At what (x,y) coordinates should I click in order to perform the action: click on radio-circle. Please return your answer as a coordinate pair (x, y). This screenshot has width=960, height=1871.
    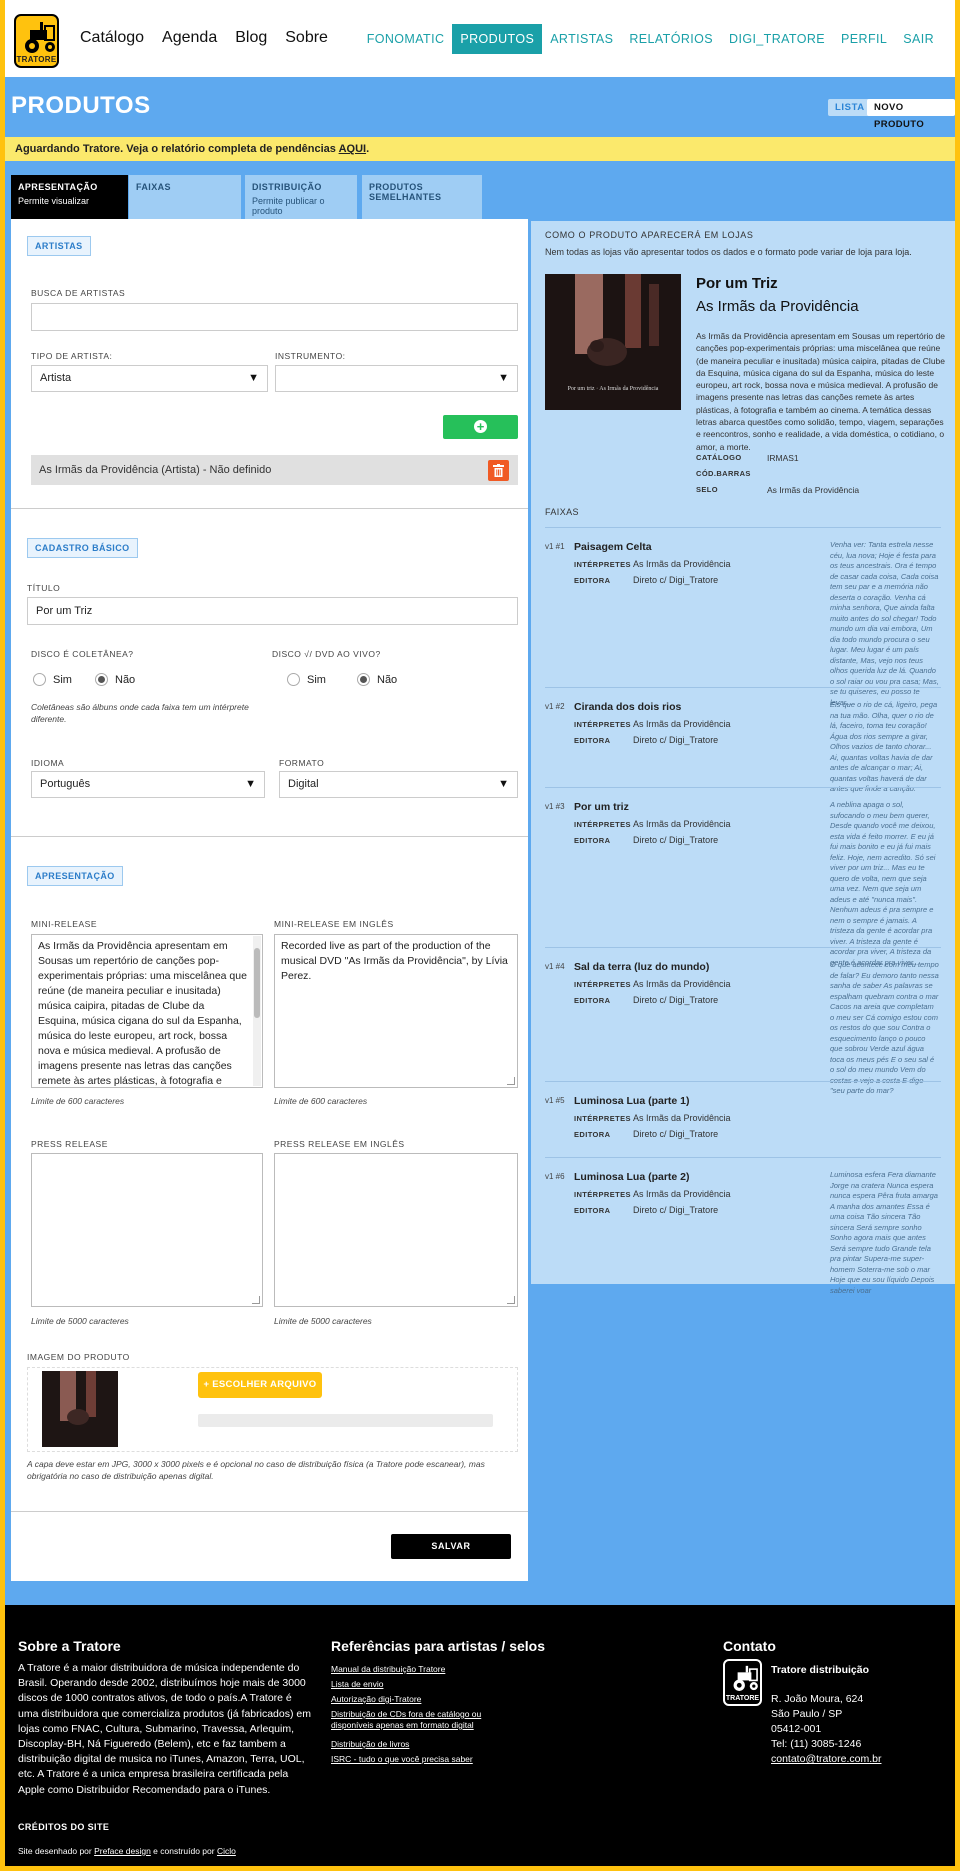
    Looking at the image, I should click on (39, 679).